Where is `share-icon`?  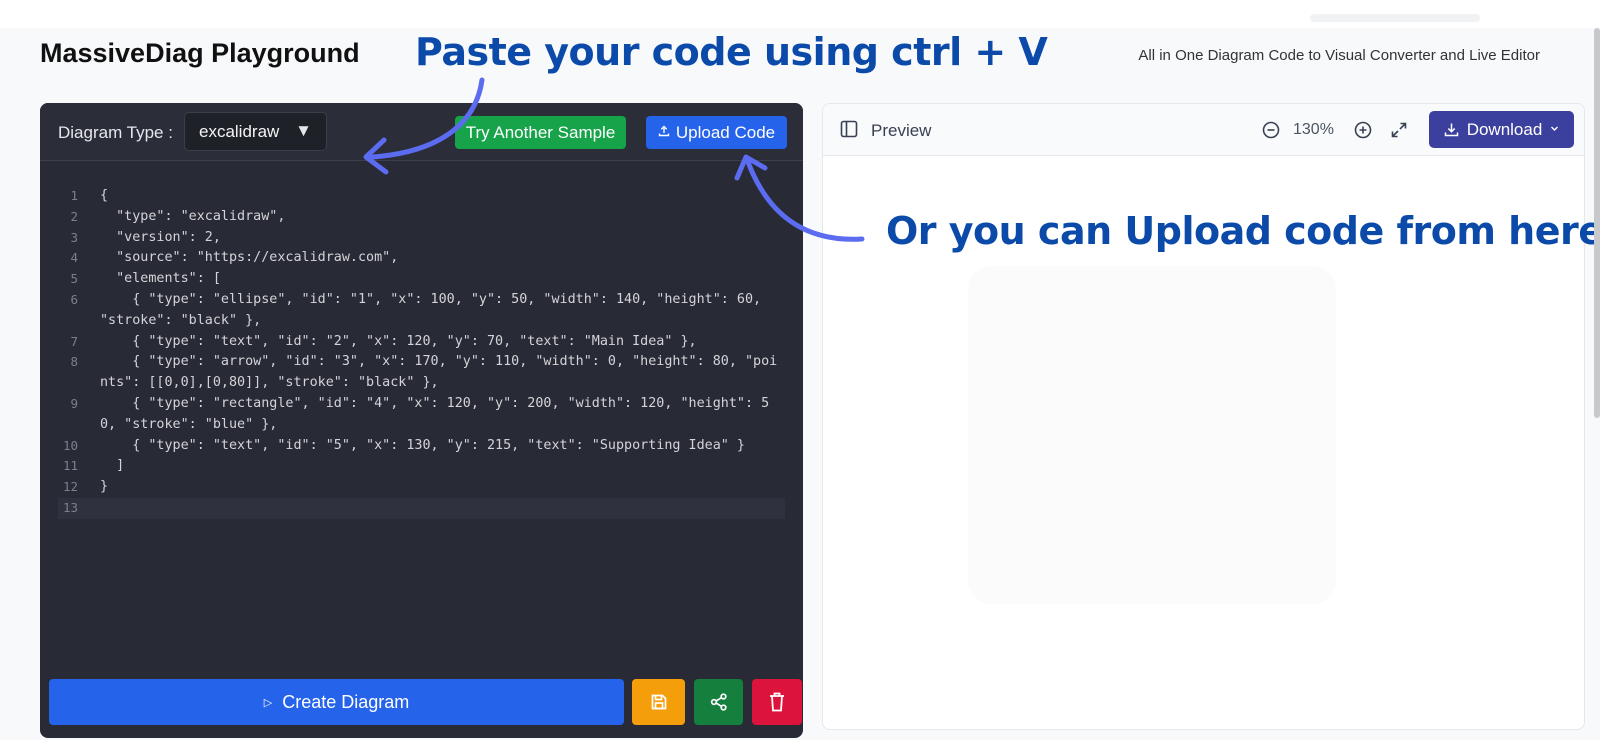
share-icon is located at coordinates (718, 702).